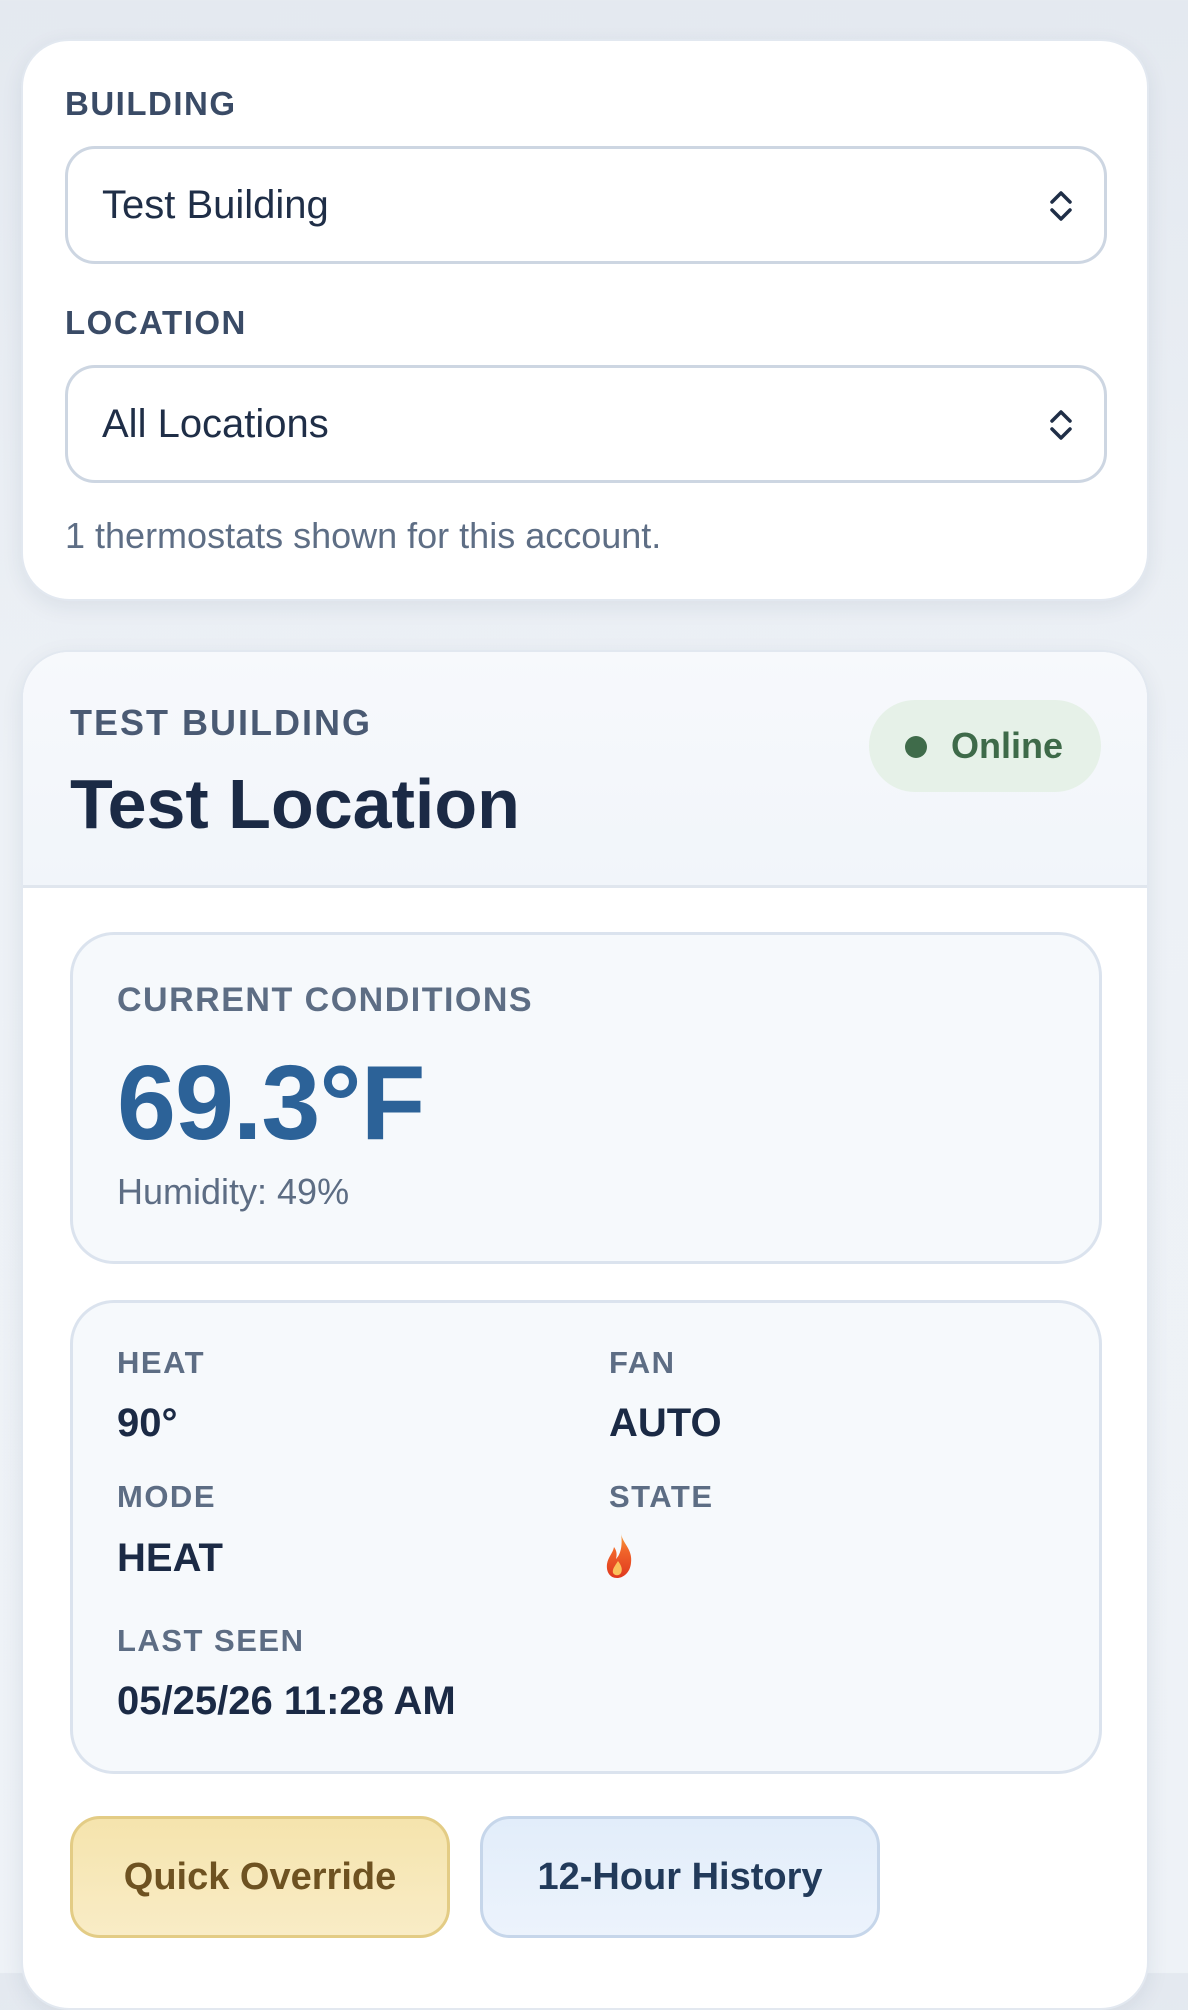 The height and width of the screenshot is (2010, 1188). I want to click on location-select-value: All Locations, so click(215, 424).